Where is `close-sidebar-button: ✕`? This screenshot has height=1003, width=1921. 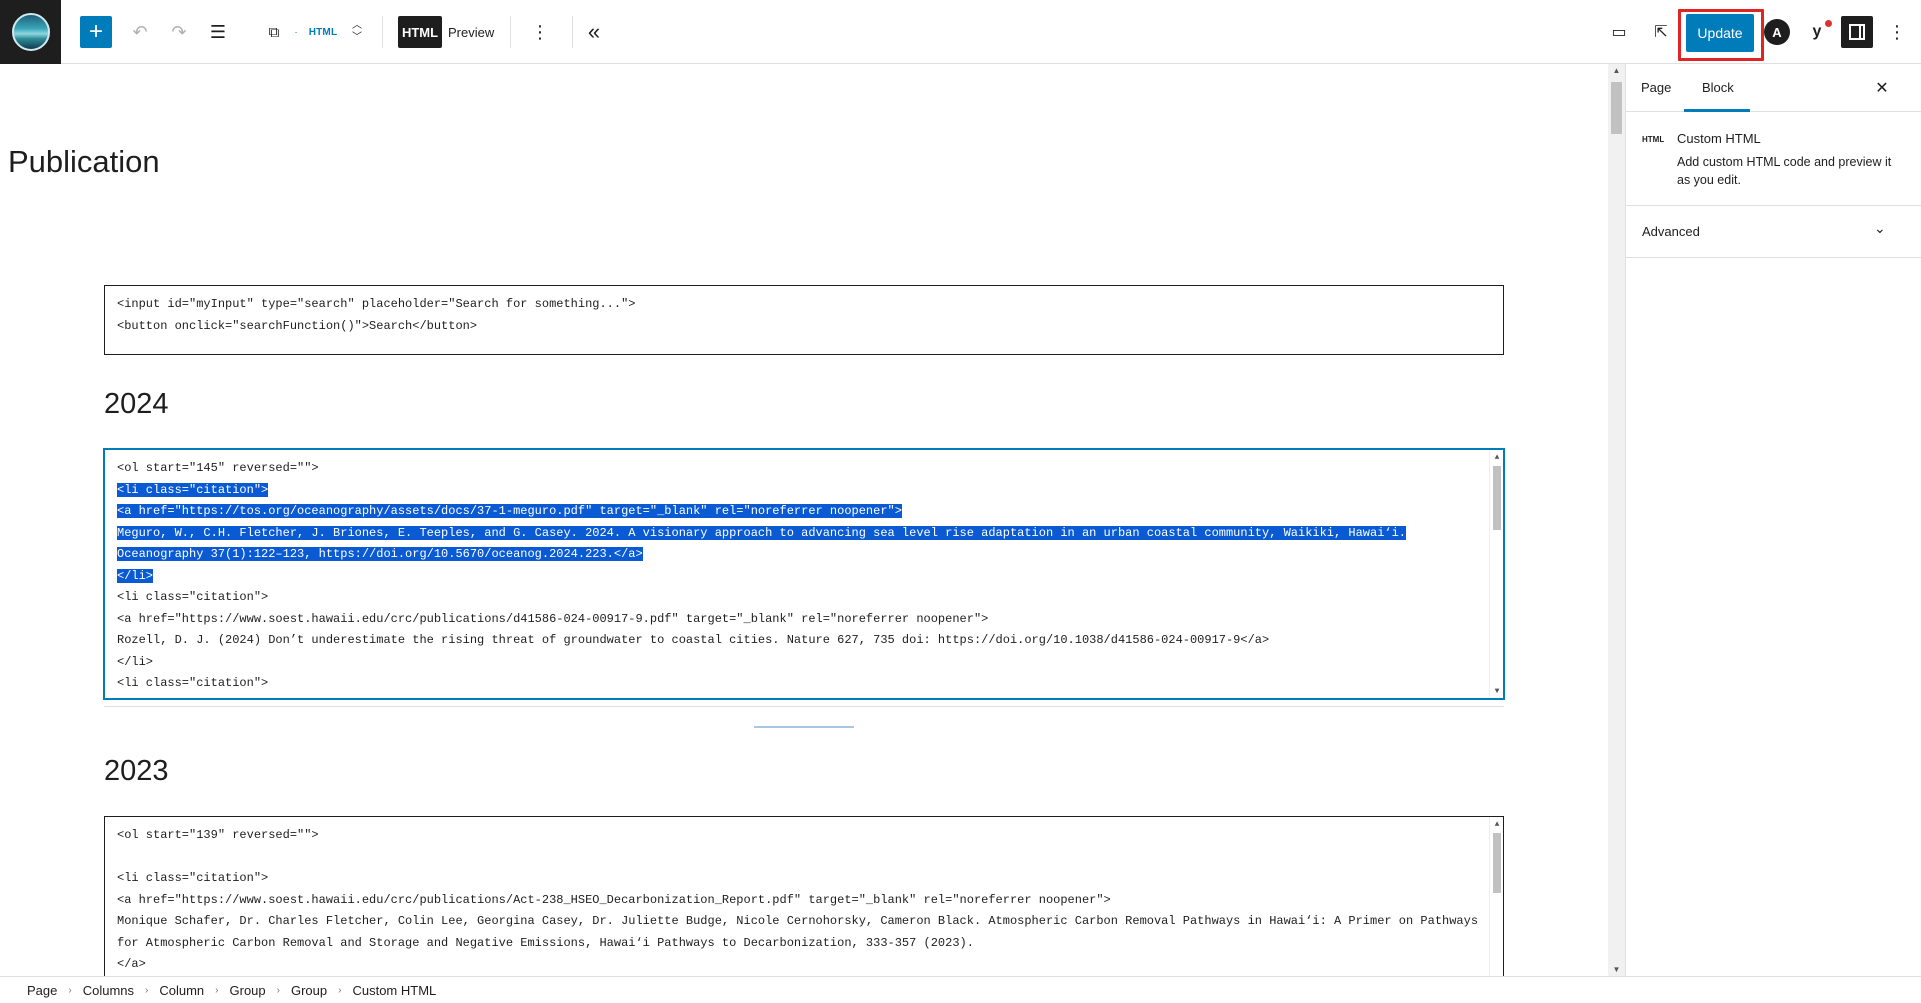 close-sidebar-button: ✕ is located at coordinates (1882, 88).